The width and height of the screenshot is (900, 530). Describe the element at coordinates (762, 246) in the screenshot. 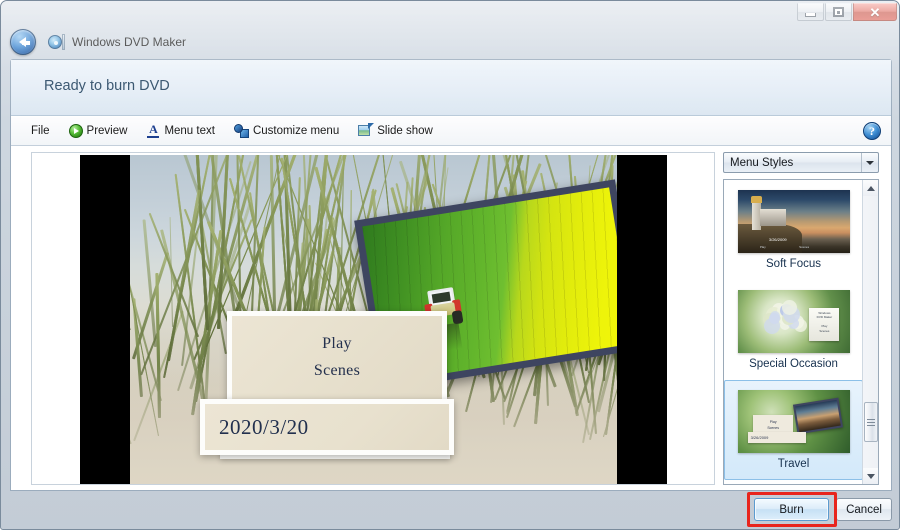

I see `thumb-nav1-soft-focus: Play` at that location.